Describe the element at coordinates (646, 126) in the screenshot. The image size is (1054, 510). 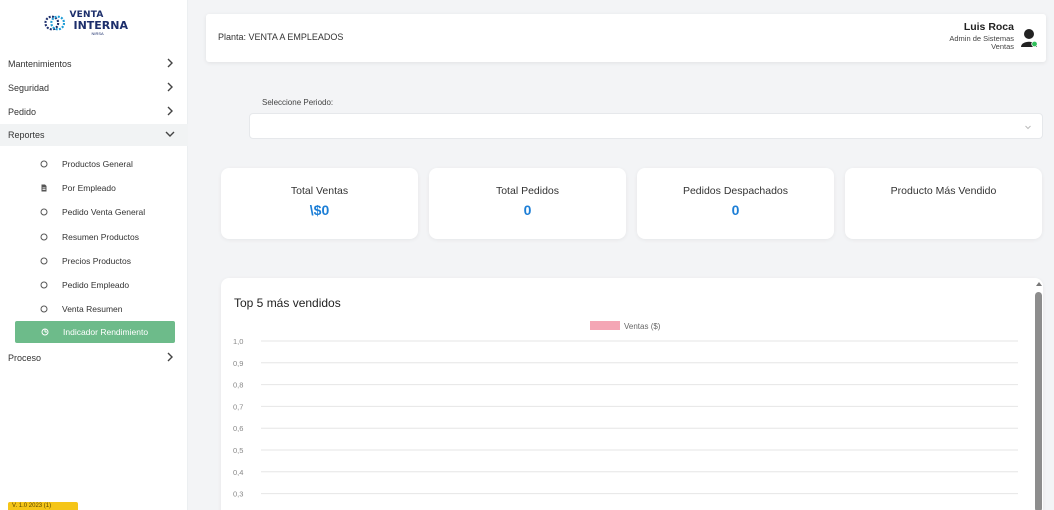
I see `period-select` at that location.